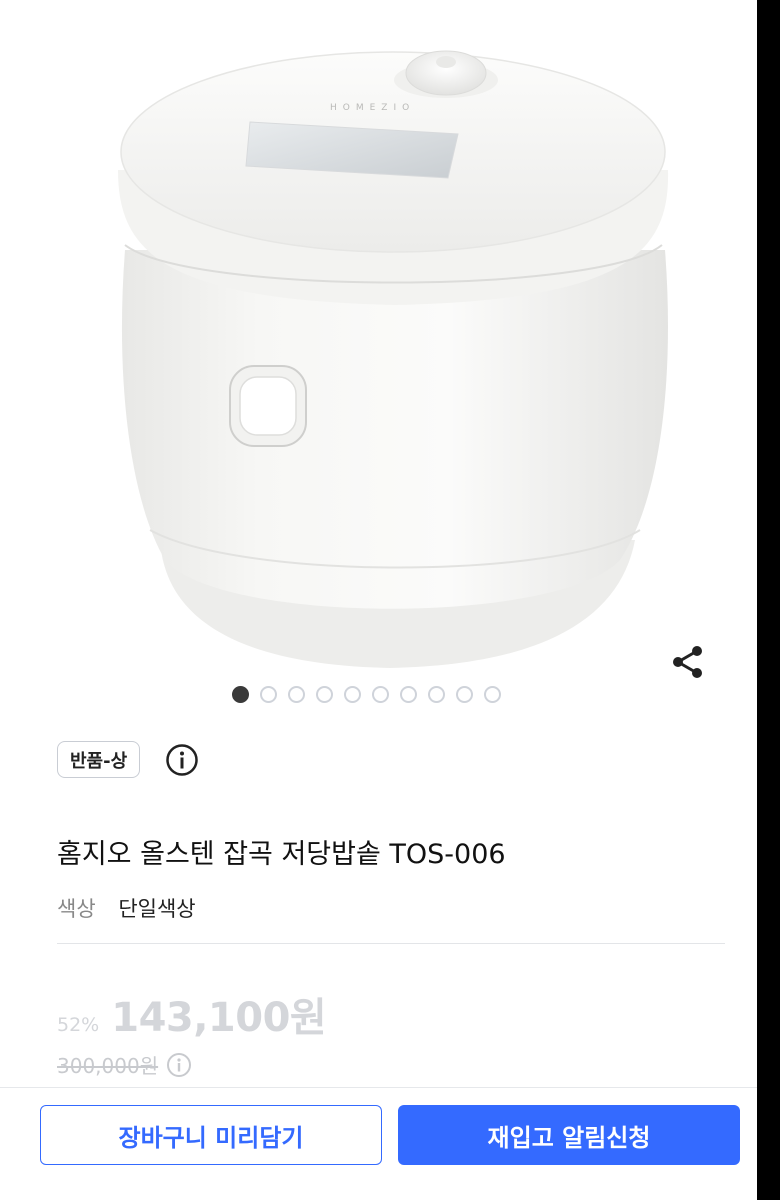 The height and width of the screenshot is (1200, 780). What do you see at coordinates (569, 1135) in the screenshot?
I see `restock-notify-button: 재입고 알림신청` at bounding box center [569, 1135].